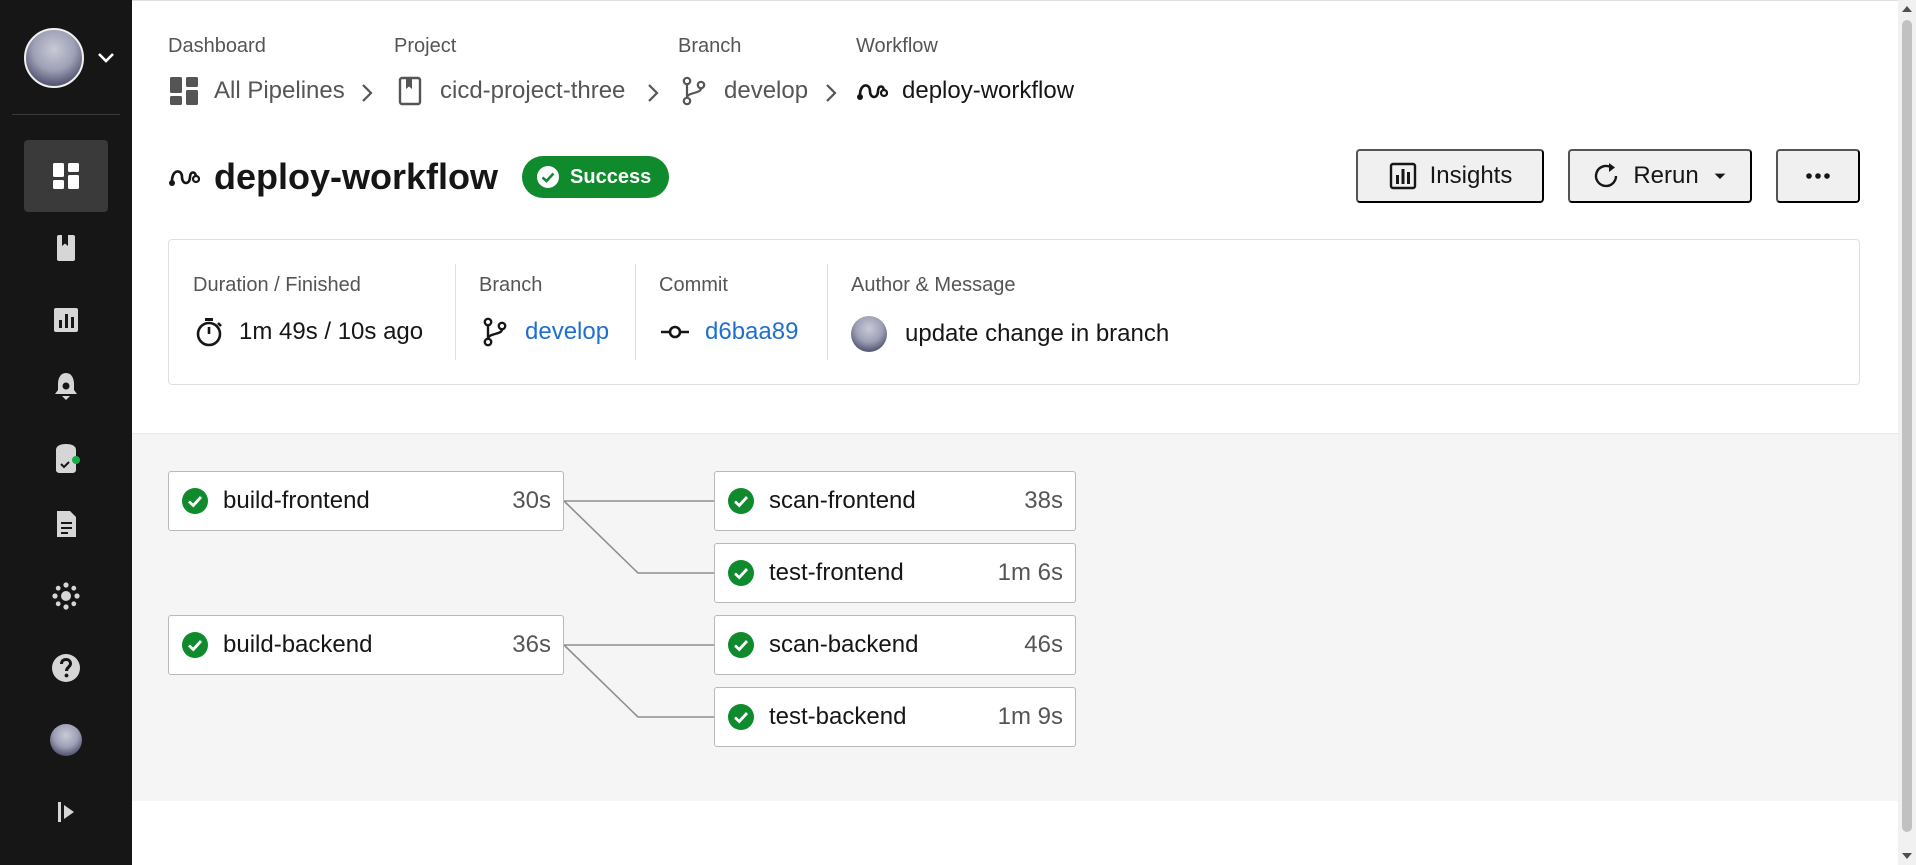 The height and width of the screenshot is (865, 1916). What do you see at coordinates (1471, 175) in the screenshot?
I see `insights-button-label: Insights` at bounding box center [1471, 175].